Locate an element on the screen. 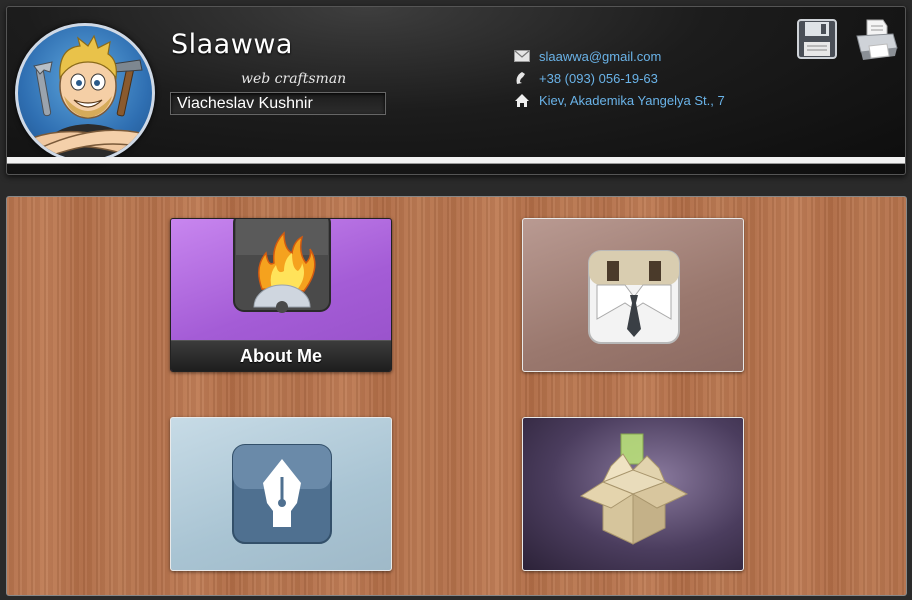 The image size is (912, 600). tile-write is located at coordinates (281, 494).